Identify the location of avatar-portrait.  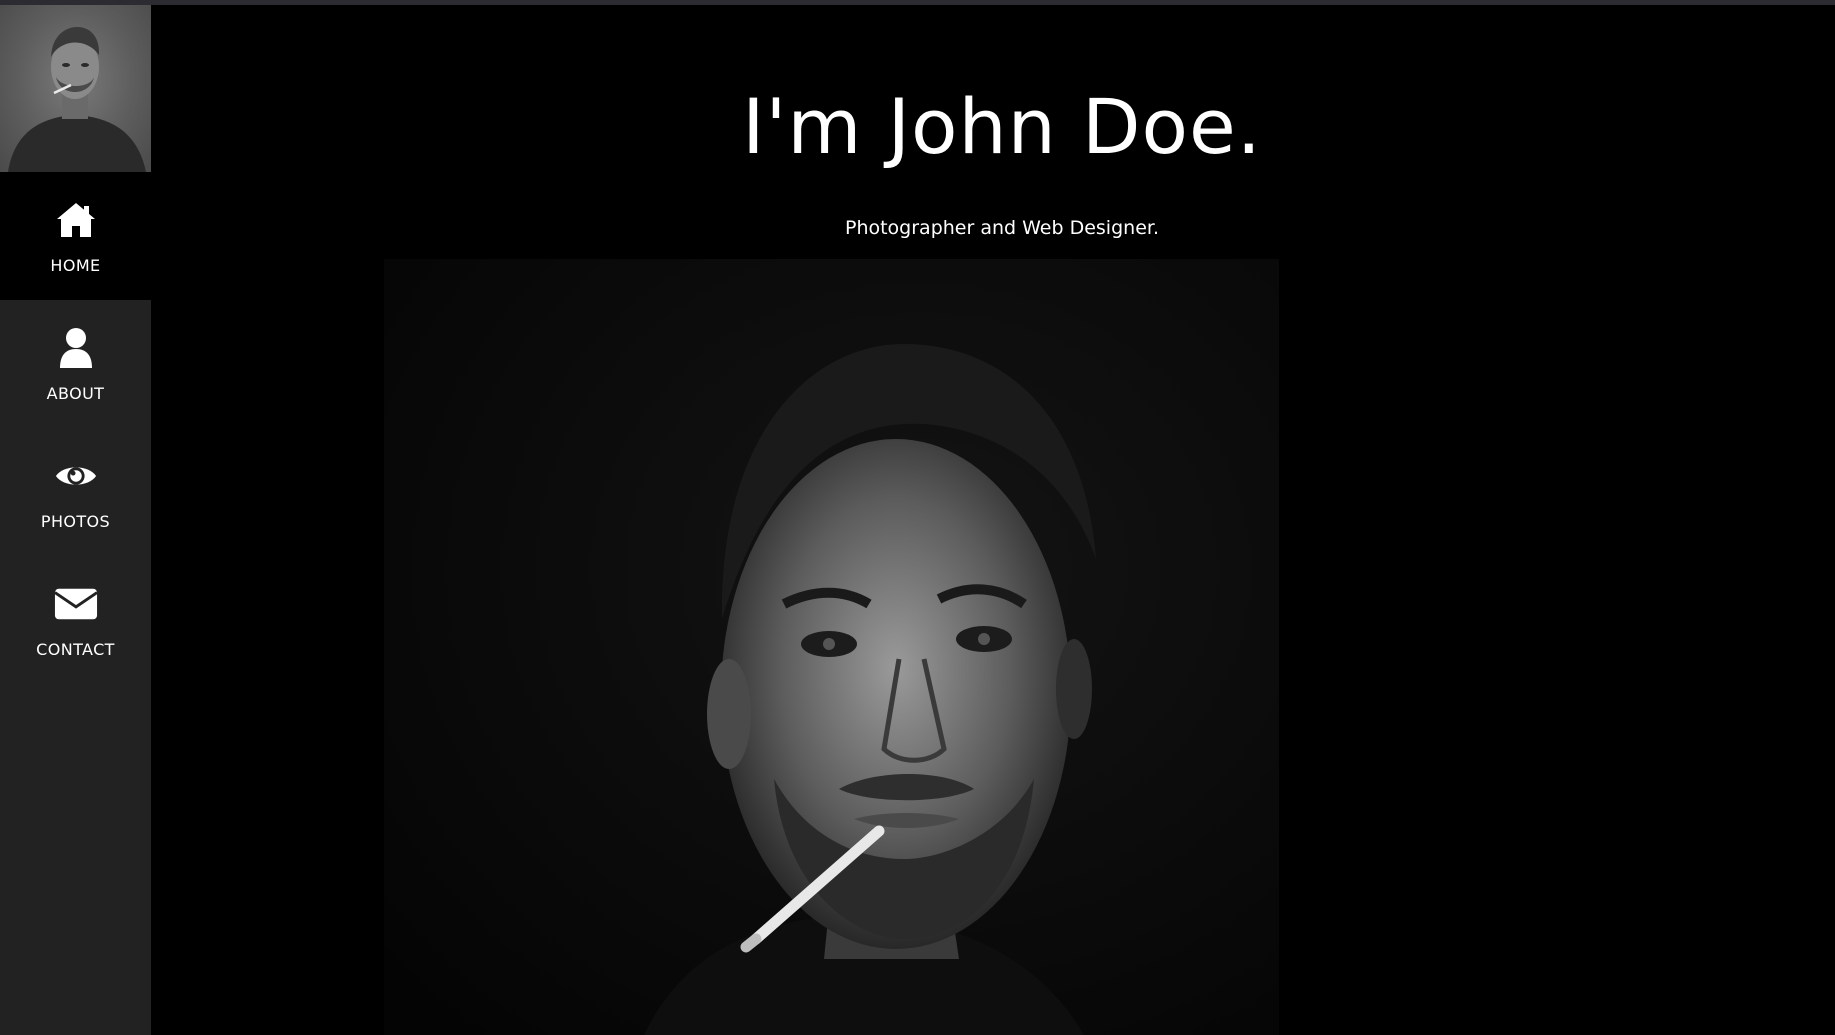
(77, 99).